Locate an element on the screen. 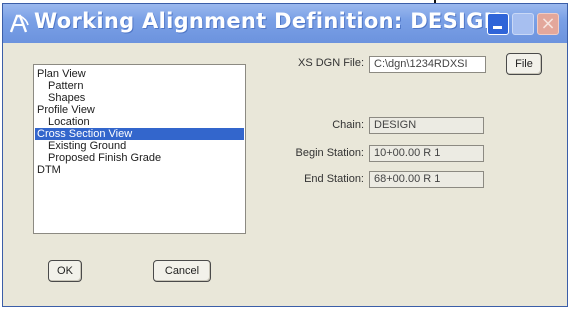 This screenshot has width=572, height=314. begin-station-label: Begin Station: is located at coordinates (330, 153).